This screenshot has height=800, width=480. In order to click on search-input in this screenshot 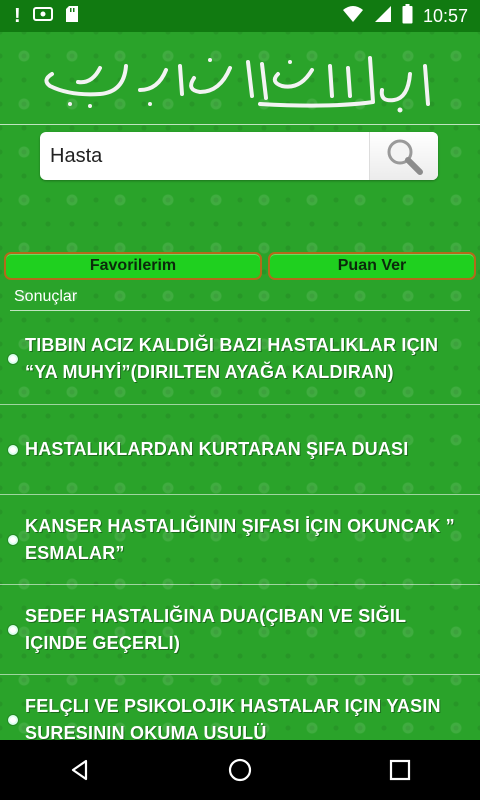, I will do `click(204, 156)`.